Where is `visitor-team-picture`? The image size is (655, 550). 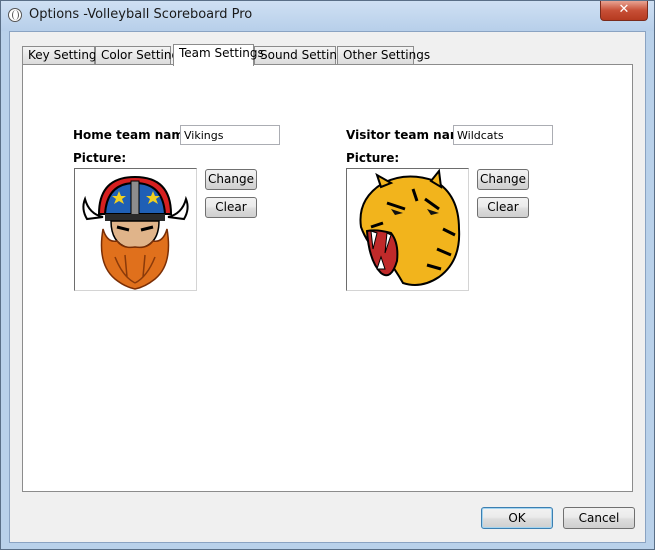
visitor-team-picture is located at coordinates (407, 229).